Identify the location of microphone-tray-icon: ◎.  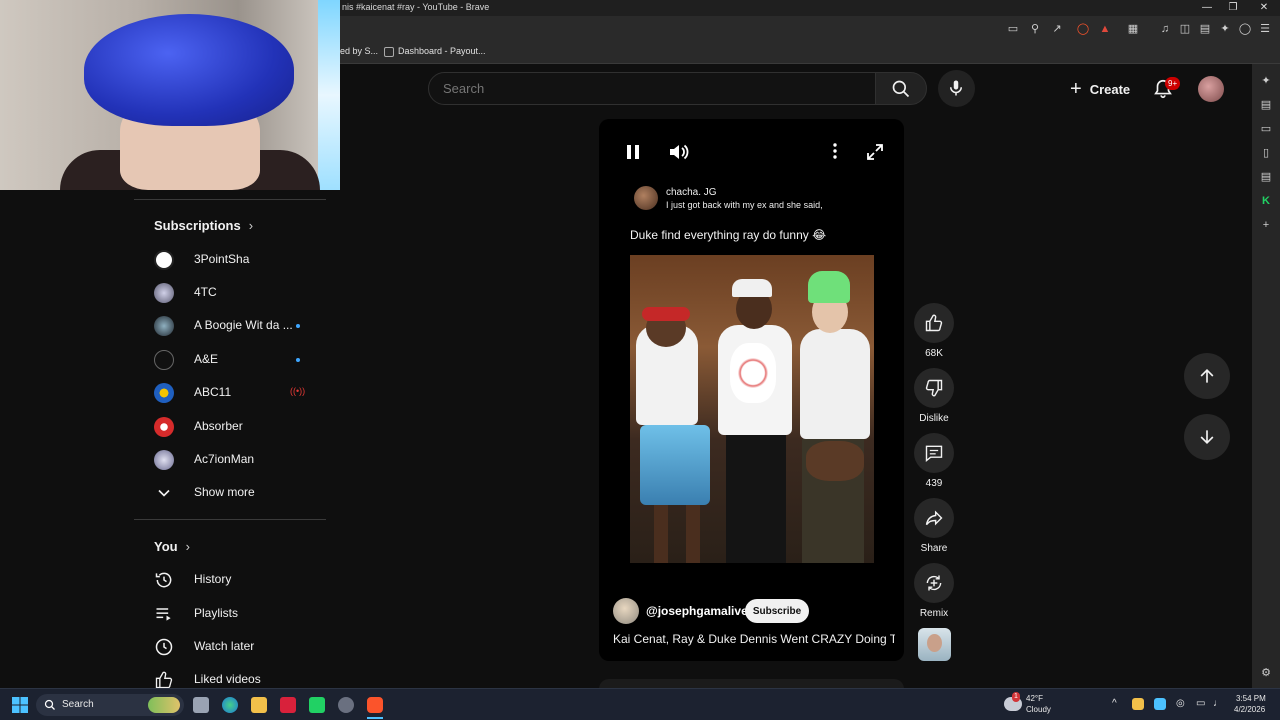
(1180, 703).